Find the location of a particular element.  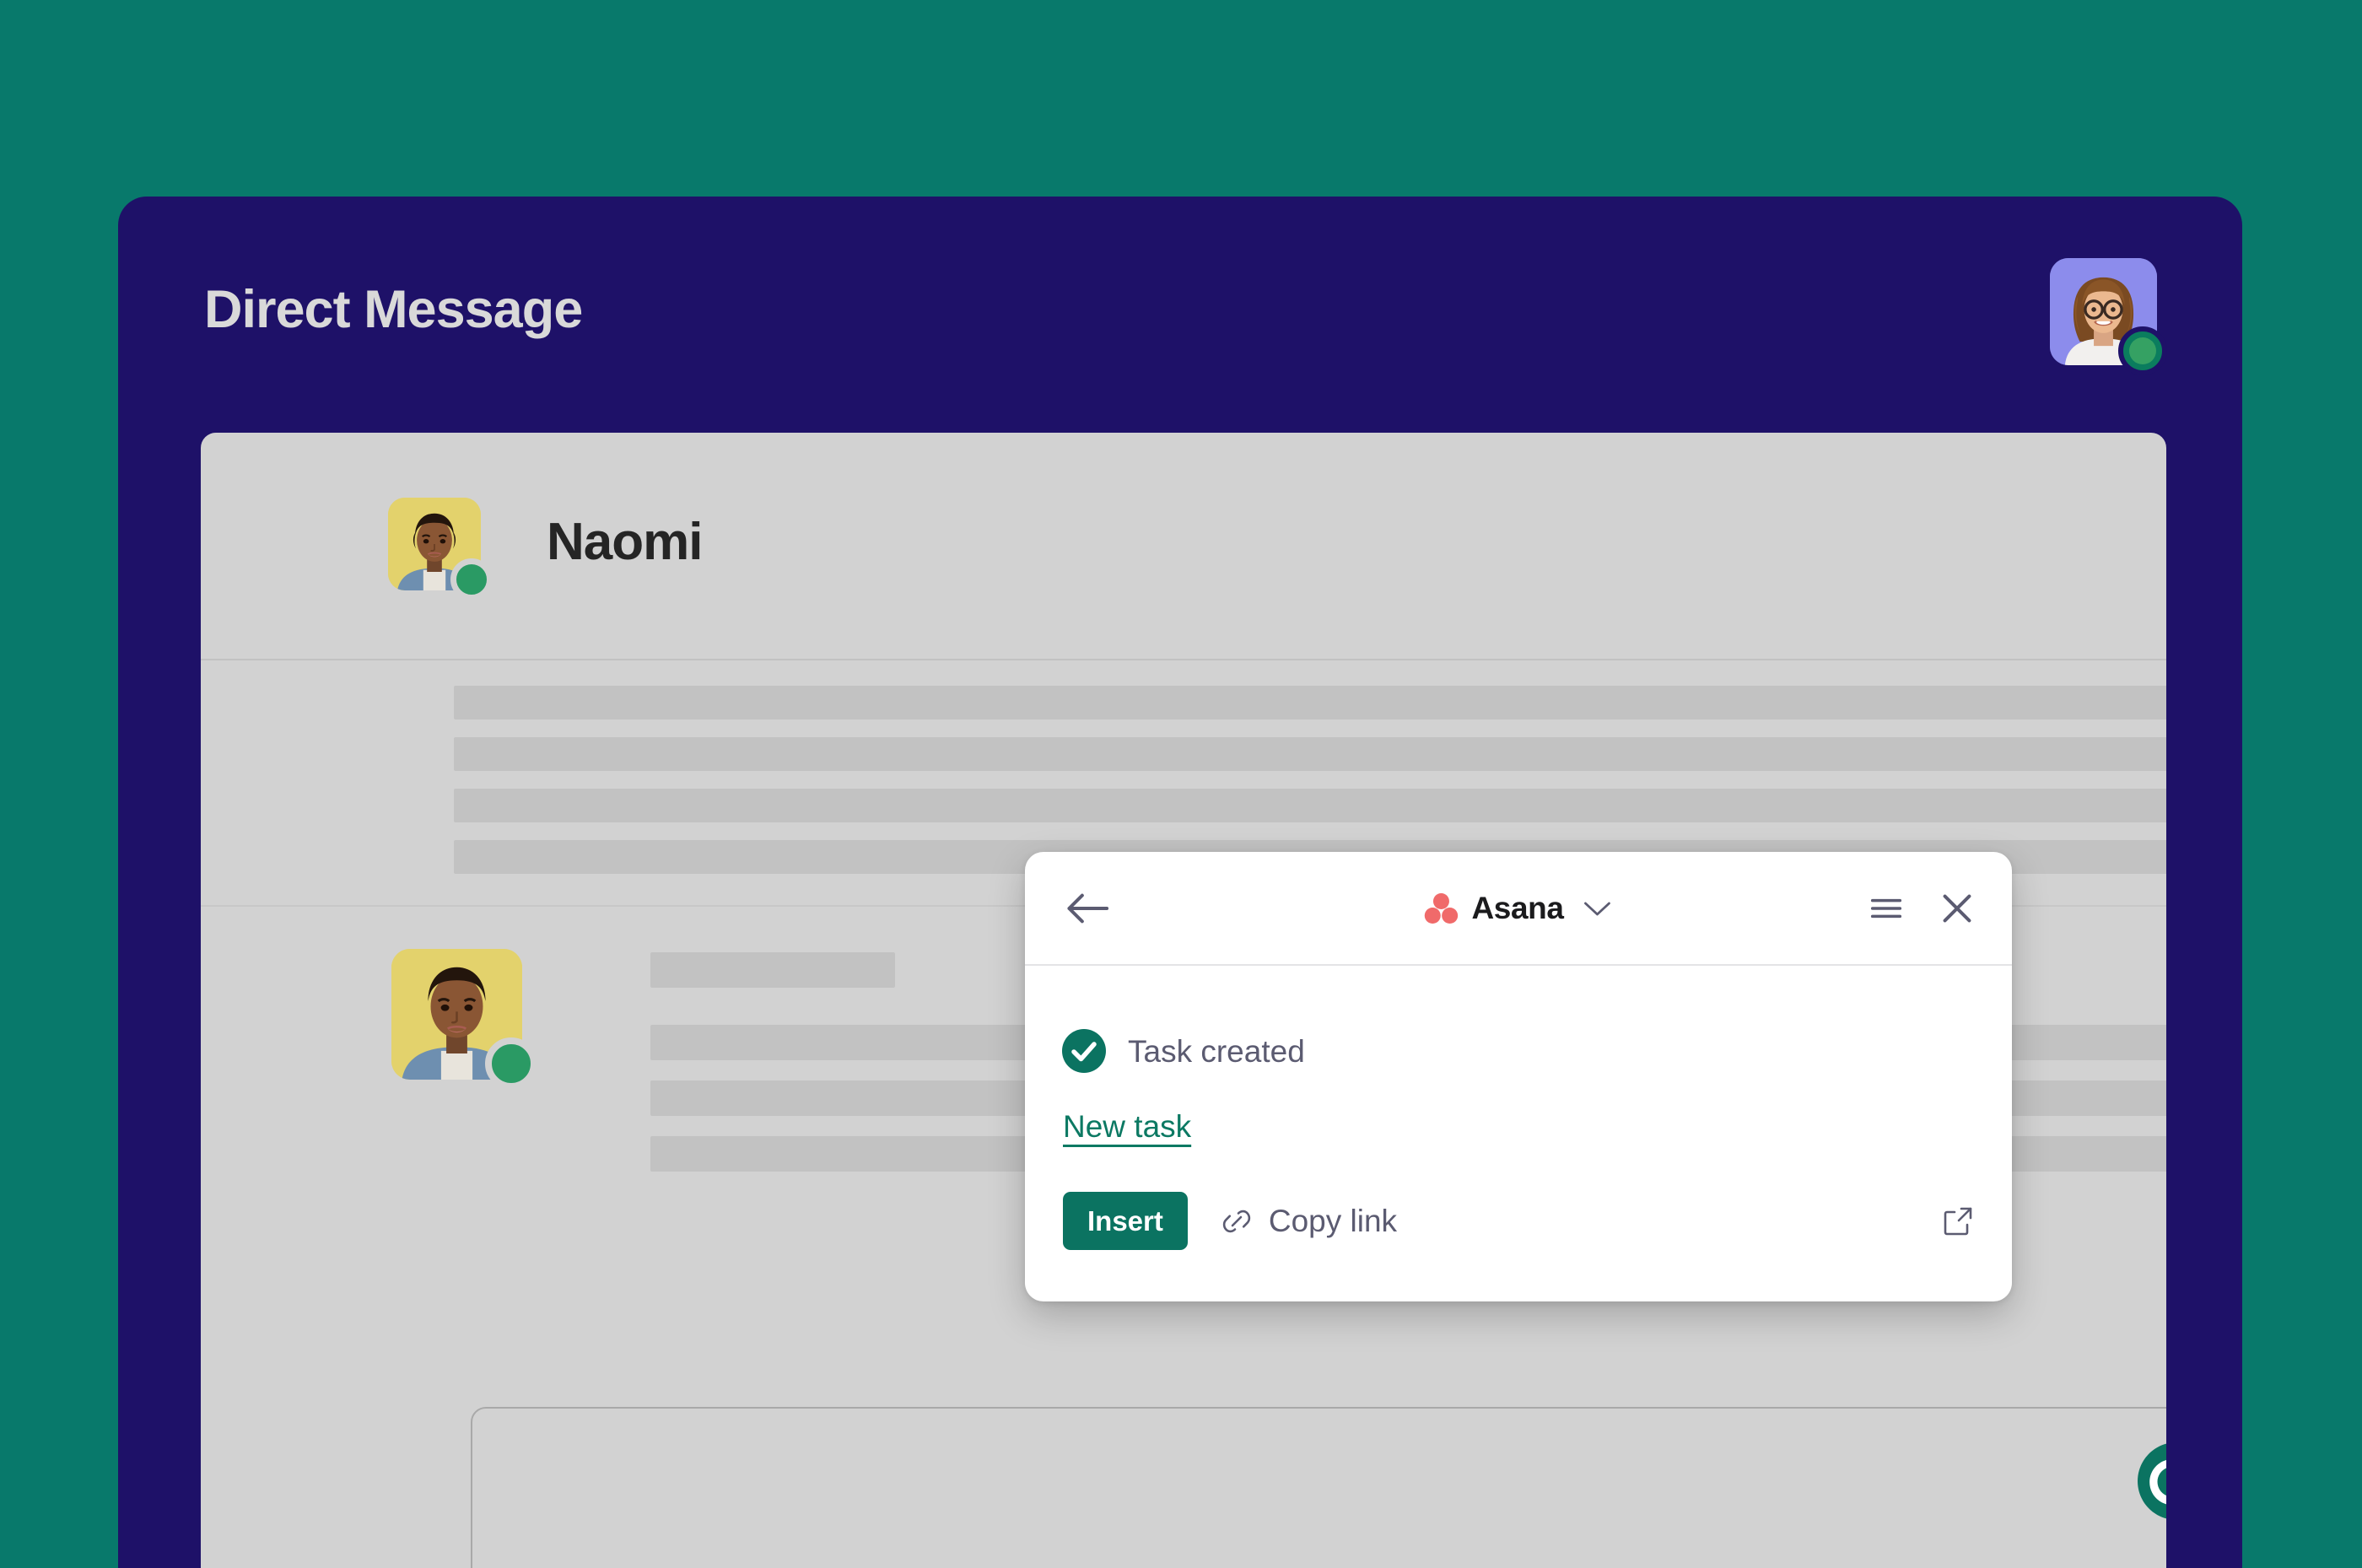

app-header: Direct Message is located at coordinates (1180, 315).